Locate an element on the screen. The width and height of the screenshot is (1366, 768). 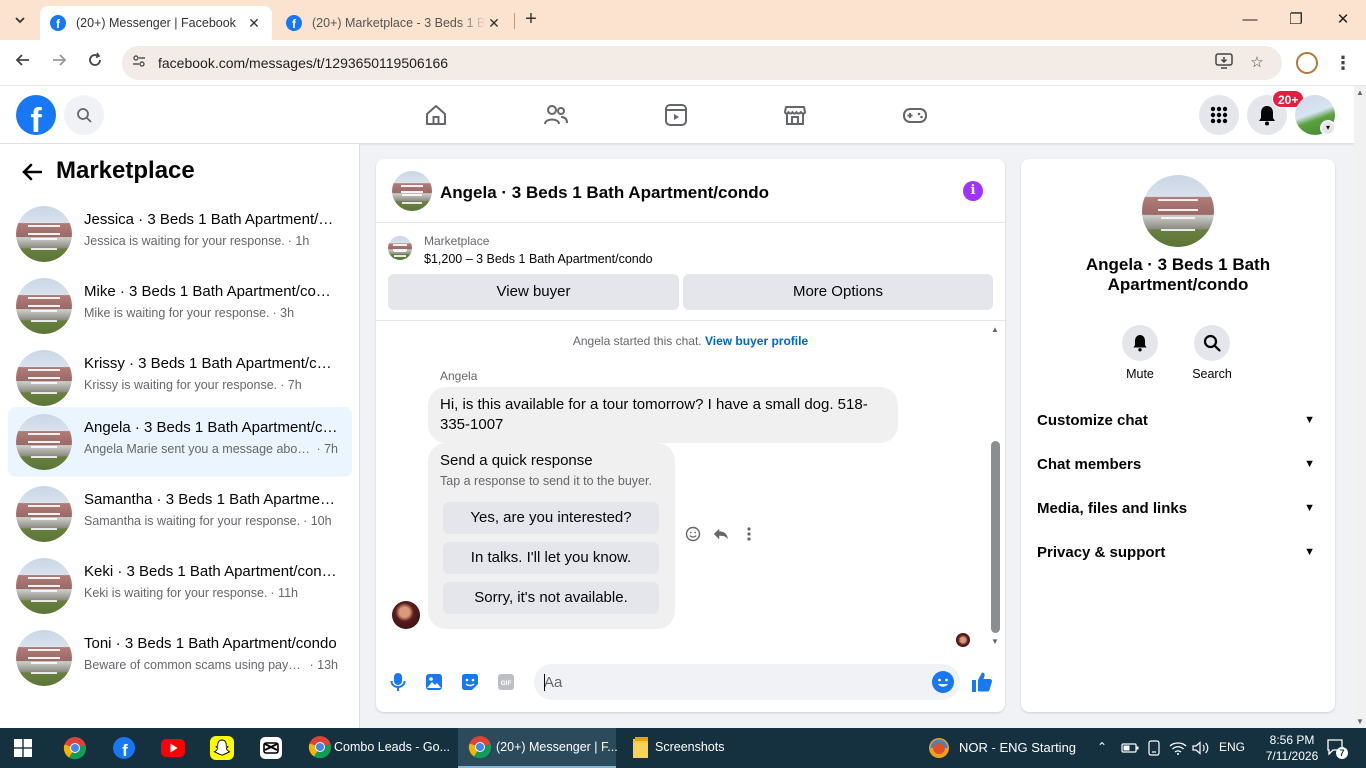
customize-chat-section: Customize chat ▼ is located at coordinates (1178, 420).